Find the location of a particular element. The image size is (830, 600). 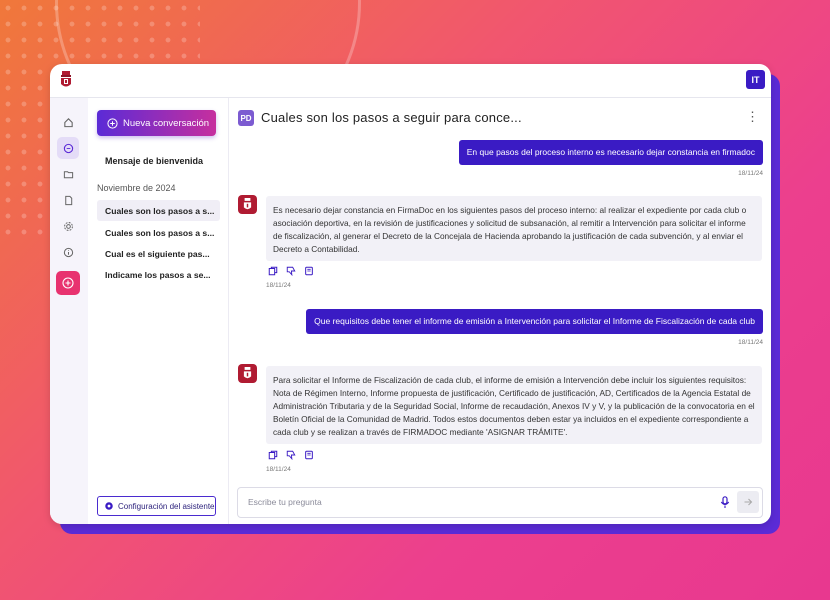

send-button is located at coordinates (748, 502).